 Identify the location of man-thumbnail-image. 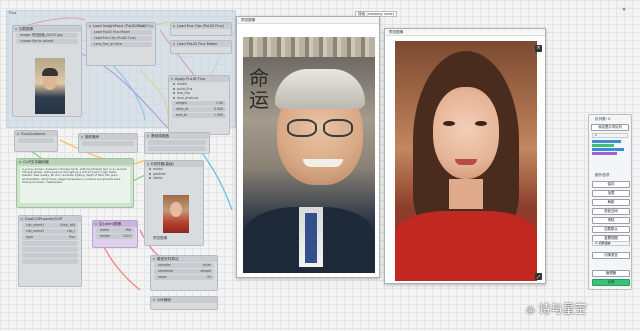
(50, 86).